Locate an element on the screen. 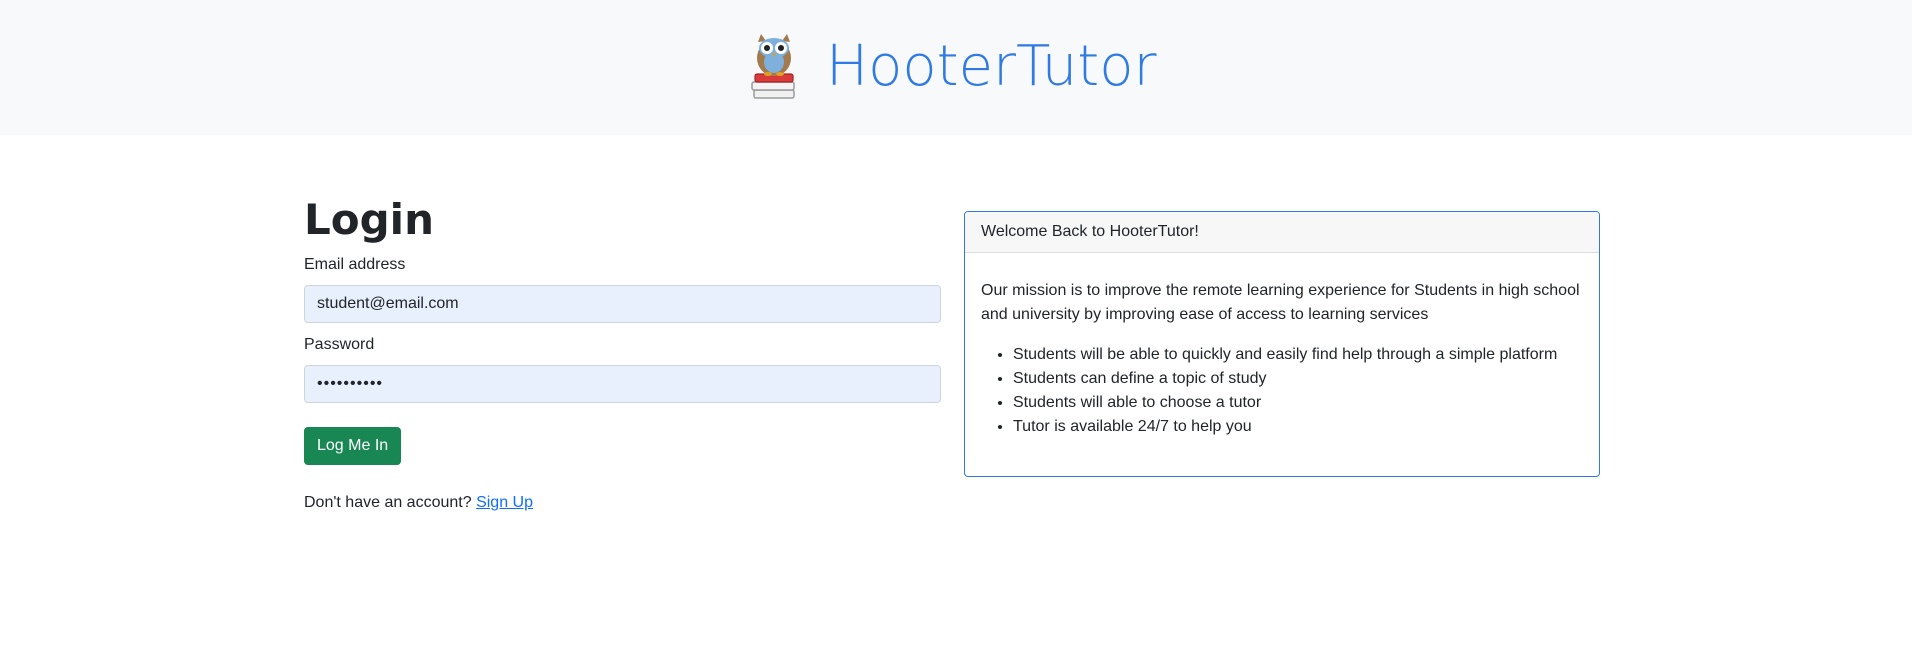 The width and height of the screenshot is (1912, 647). password-label: Password is located at coordinates (339, 344).